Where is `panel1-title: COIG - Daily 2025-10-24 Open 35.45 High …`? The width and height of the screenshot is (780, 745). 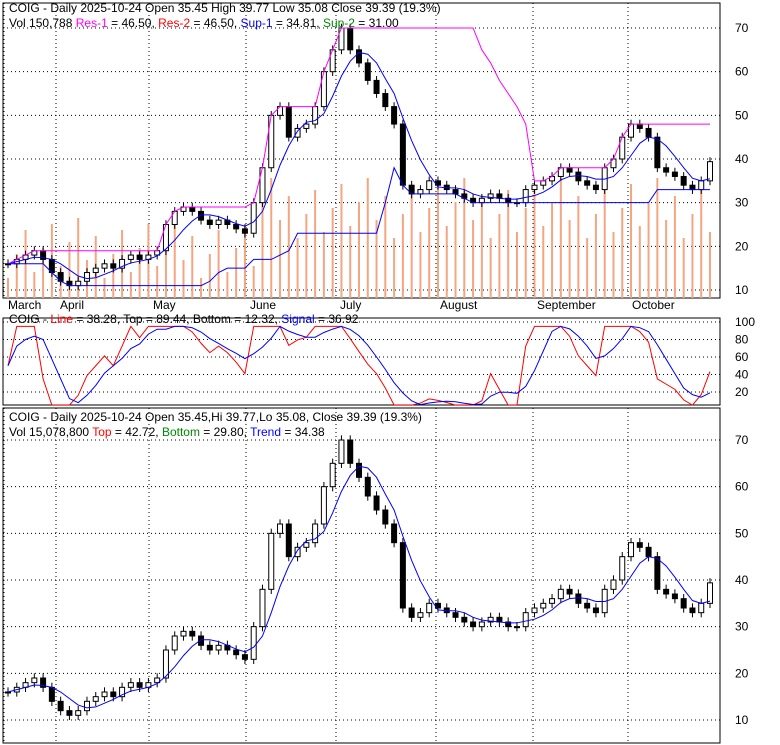 panel1-title: COIG - Daily 2025-10-24 Open 35.45 High … is located at coordinates (225, 8).